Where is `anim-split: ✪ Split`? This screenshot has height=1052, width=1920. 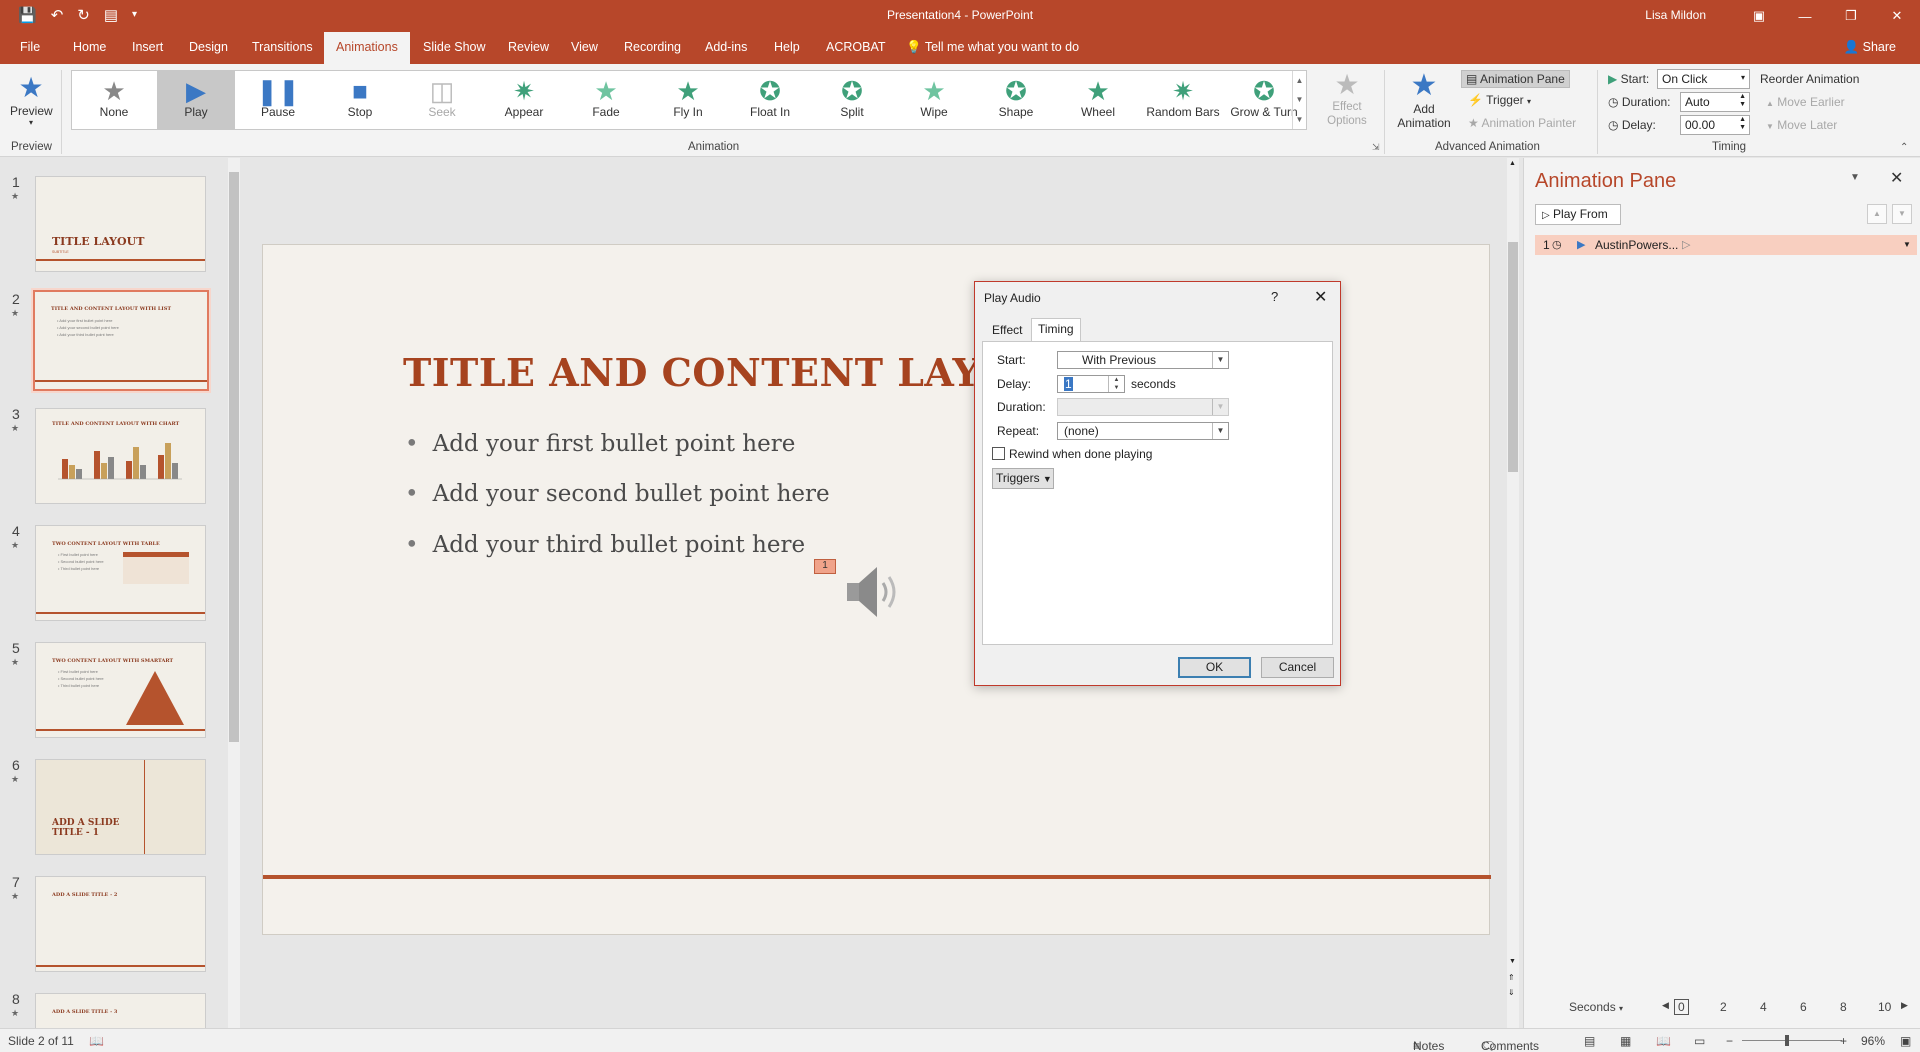 anim-split: ✪ Split is located at coordinates (852, 100).